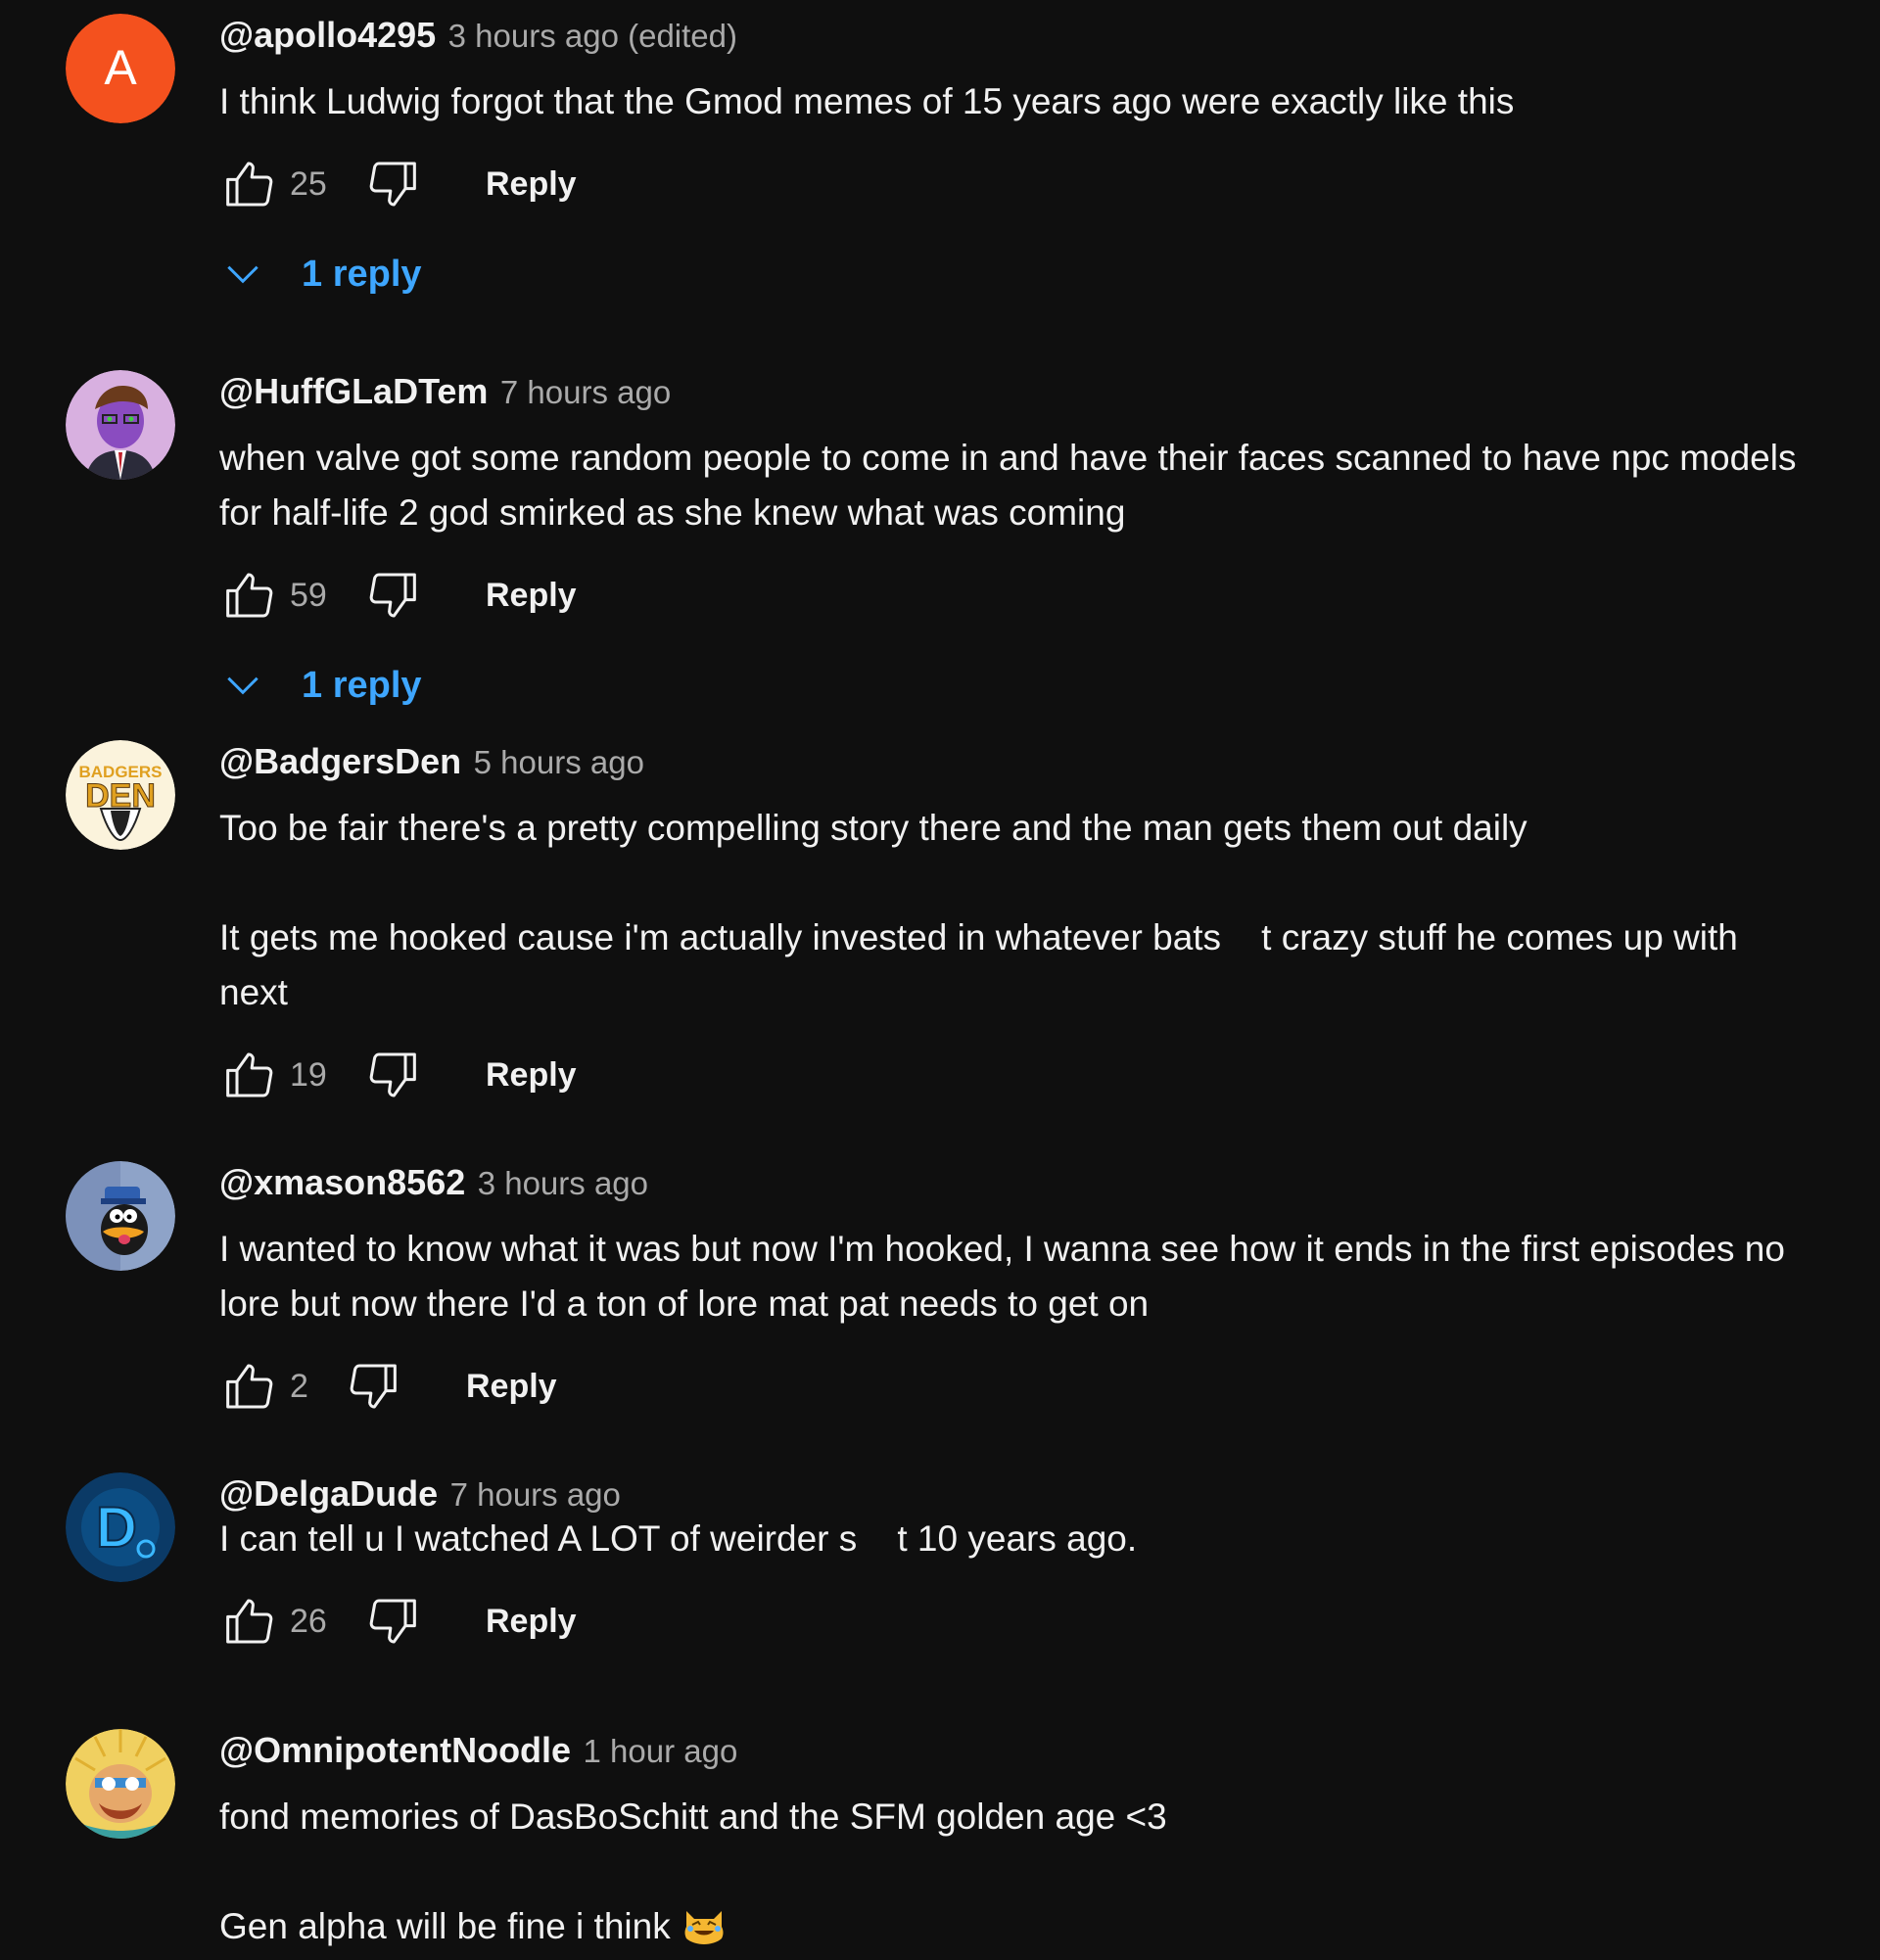  I want to click on timestamp: 3 hours ago, so click(563, 1183).